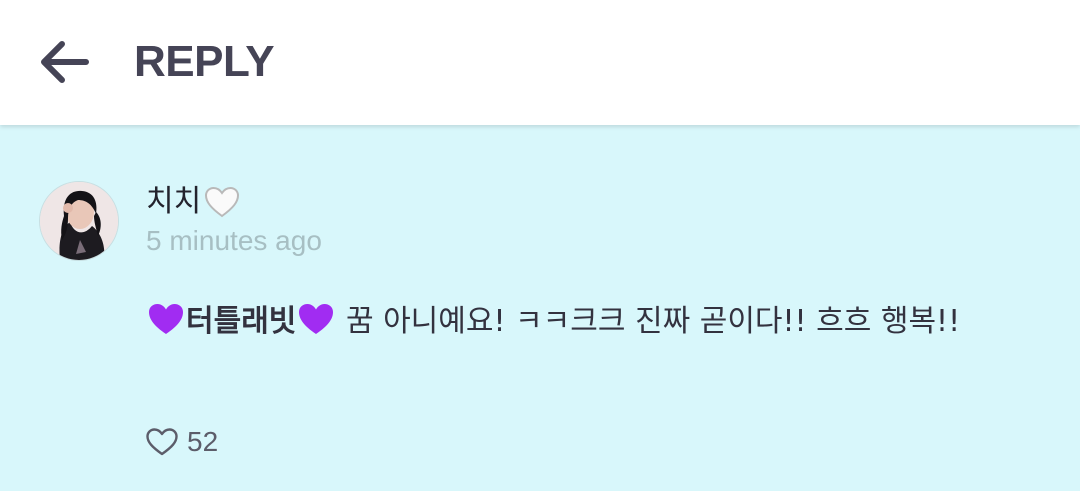 The width and height of the screenshot is (1080, 491). I want to click on white-heart-icon, so click(222, 202).